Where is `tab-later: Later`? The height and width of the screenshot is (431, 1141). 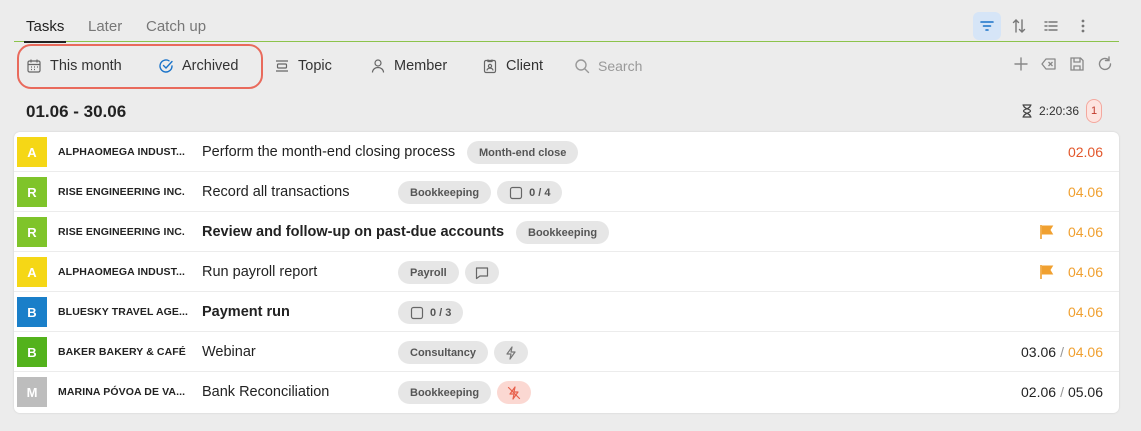 tab-later: Later is located at coordinates (105, 26).